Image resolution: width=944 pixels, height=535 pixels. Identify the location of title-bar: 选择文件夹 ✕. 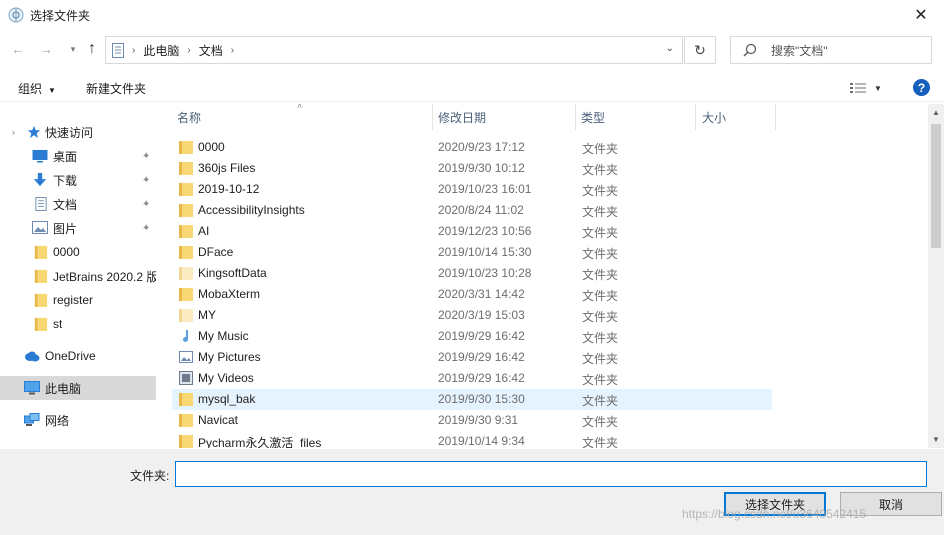
(472, 15).